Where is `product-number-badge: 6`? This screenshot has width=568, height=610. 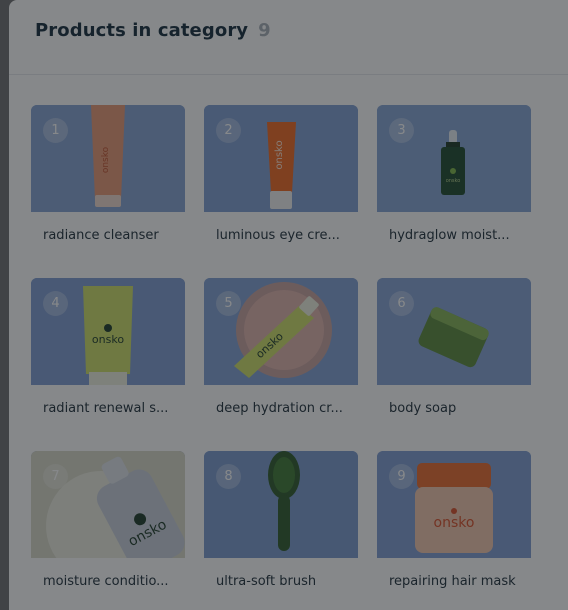 product-number-badge: 6 is located at coordinates (401, 303).